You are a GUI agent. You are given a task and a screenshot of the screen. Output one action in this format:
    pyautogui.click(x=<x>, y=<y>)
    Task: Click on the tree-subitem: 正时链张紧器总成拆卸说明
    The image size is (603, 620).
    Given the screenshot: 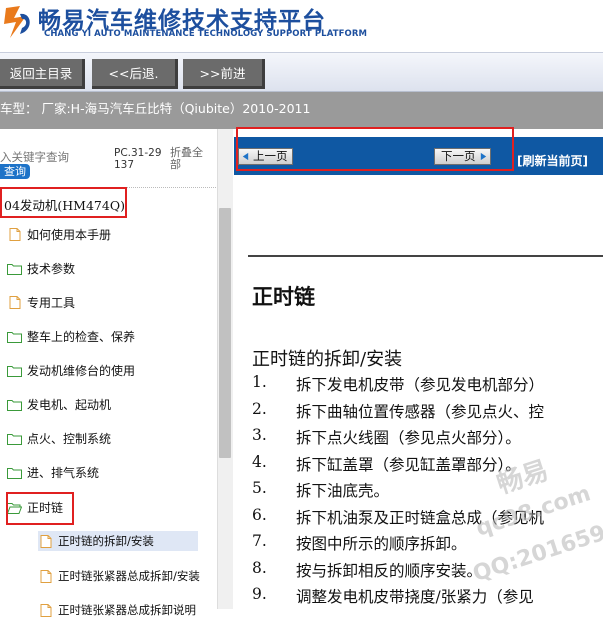 What is the action you would take?
    pyautogui.click(x=117, y=610)
    